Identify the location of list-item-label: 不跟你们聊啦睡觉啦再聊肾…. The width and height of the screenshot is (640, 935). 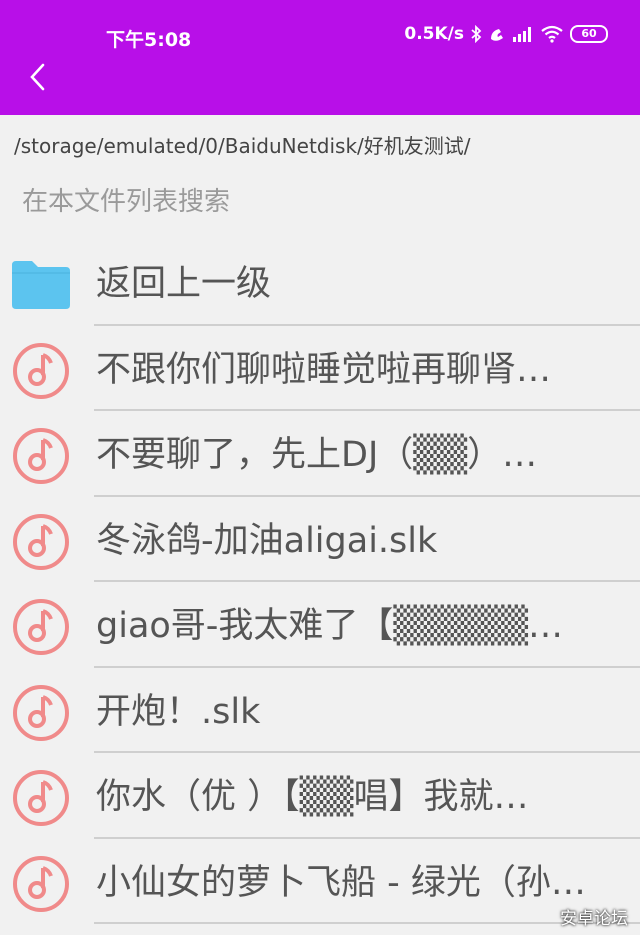
(324, 369).